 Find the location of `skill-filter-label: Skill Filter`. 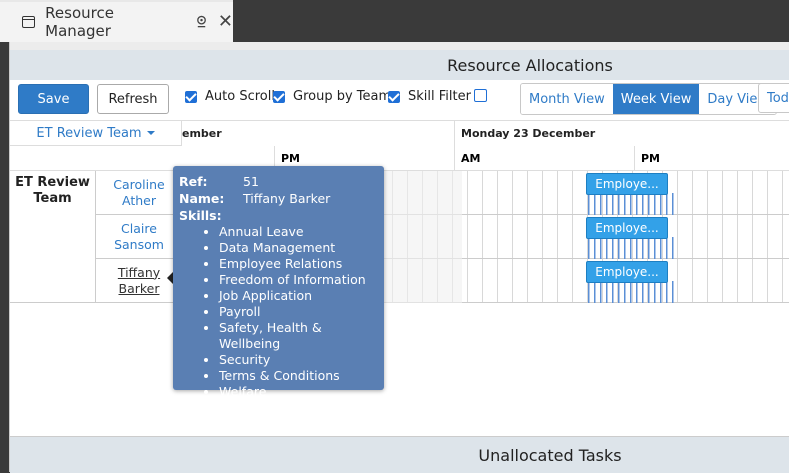

skill-filter-label: Skill Filter is located at coordinates (439, 96).